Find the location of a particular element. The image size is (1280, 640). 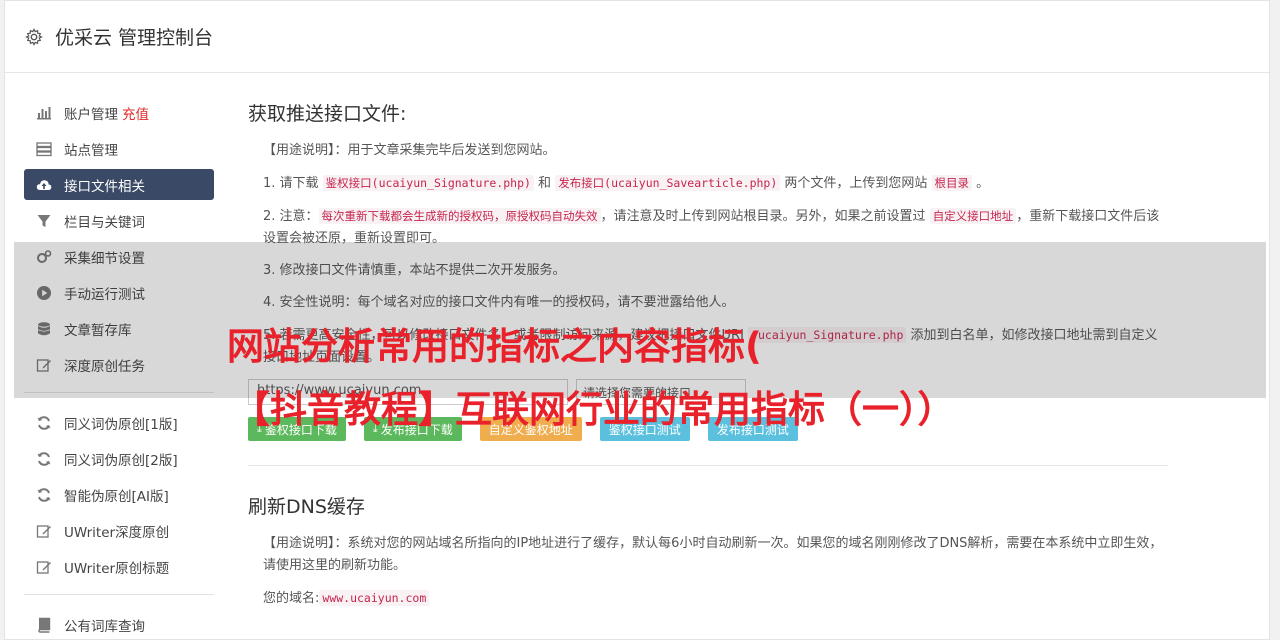

cloud-upload-icon is located at coordinates (44, 184).